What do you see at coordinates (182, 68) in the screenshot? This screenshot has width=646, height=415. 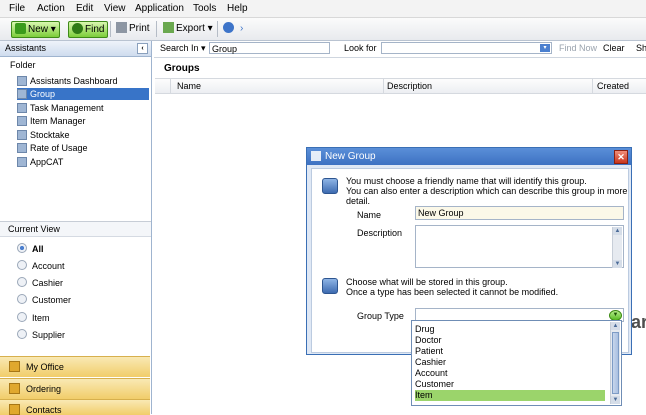 I see `page-title: Groups` at bounding box center [182, 68].